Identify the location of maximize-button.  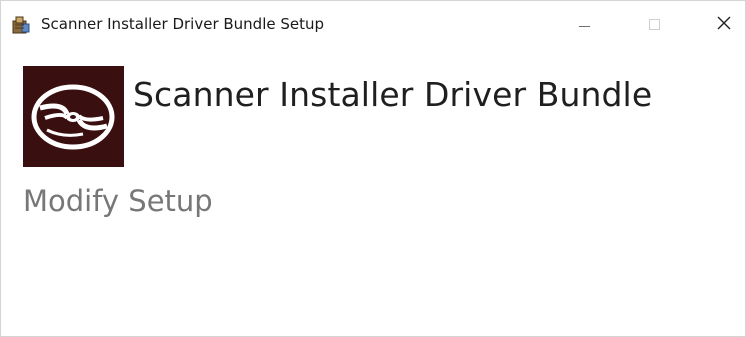
(654, 24).